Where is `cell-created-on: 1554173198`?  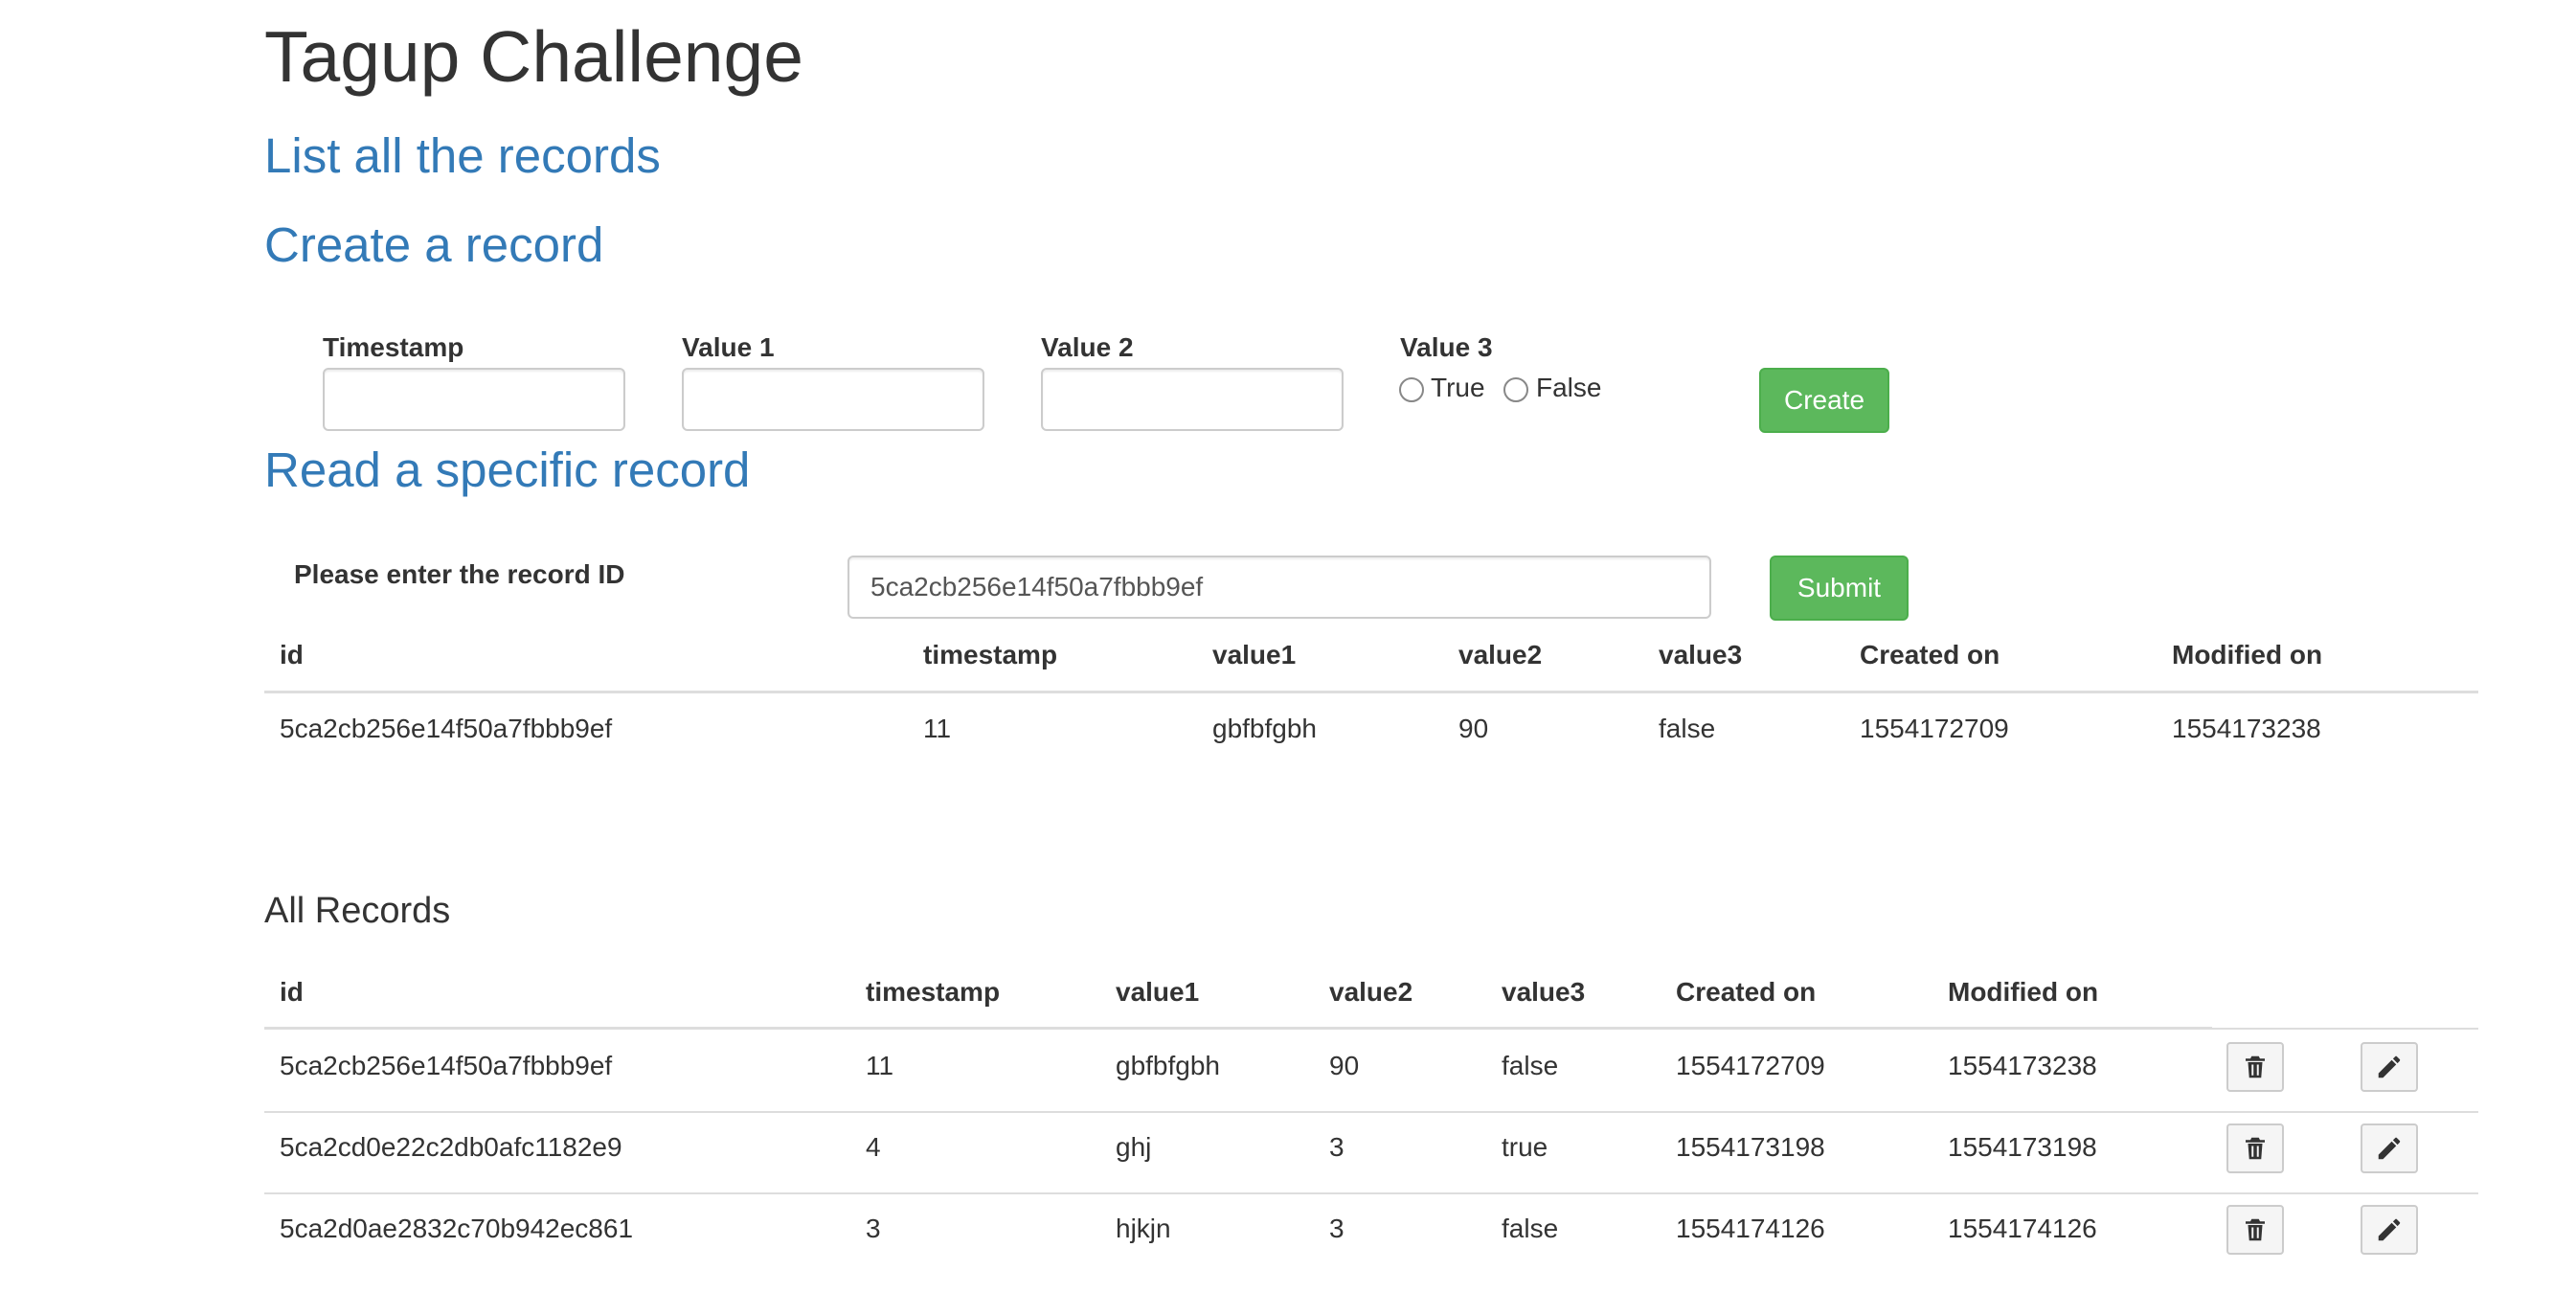
cell-created-on: 1554173198 is located at coordinates (1750, 1147).